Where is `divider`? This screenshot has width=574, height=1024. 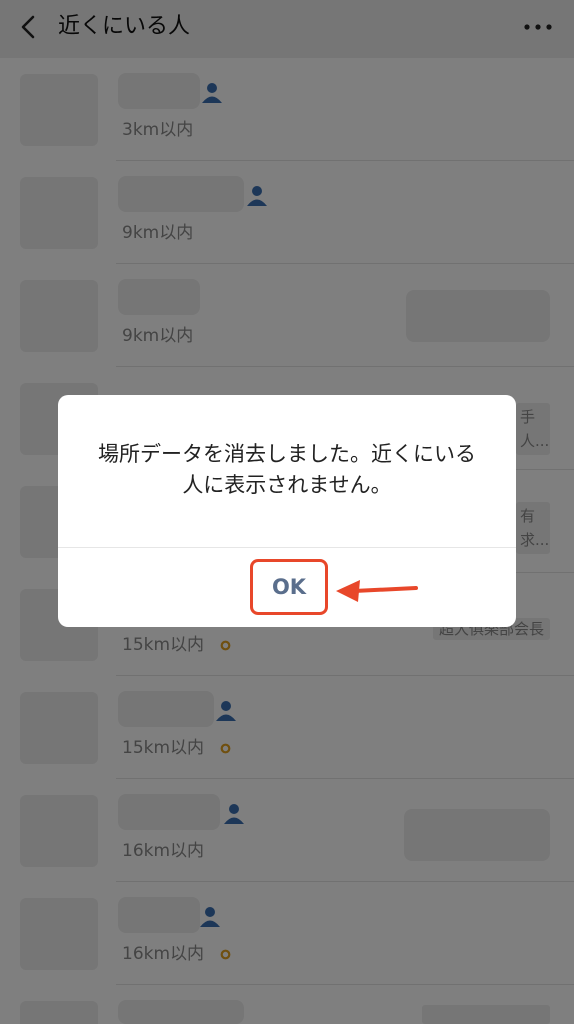
divider is located at coordinates (287, 547).